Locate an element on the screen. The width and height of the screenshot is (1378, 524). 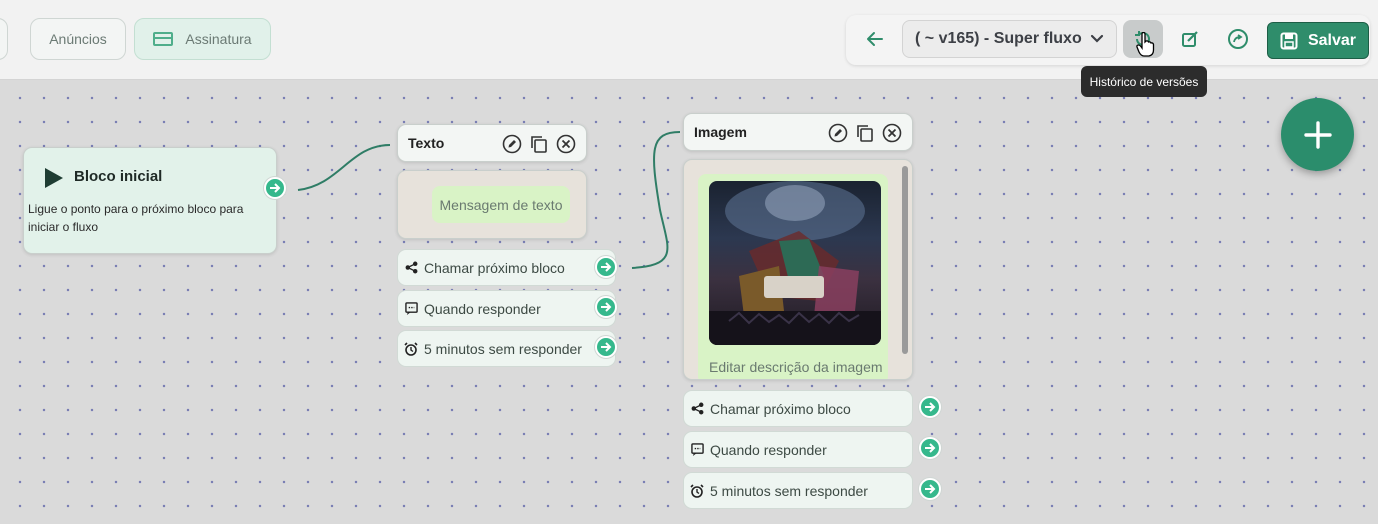
tab-anuncios-label: Anúncios is located at coordinates (78, 39).